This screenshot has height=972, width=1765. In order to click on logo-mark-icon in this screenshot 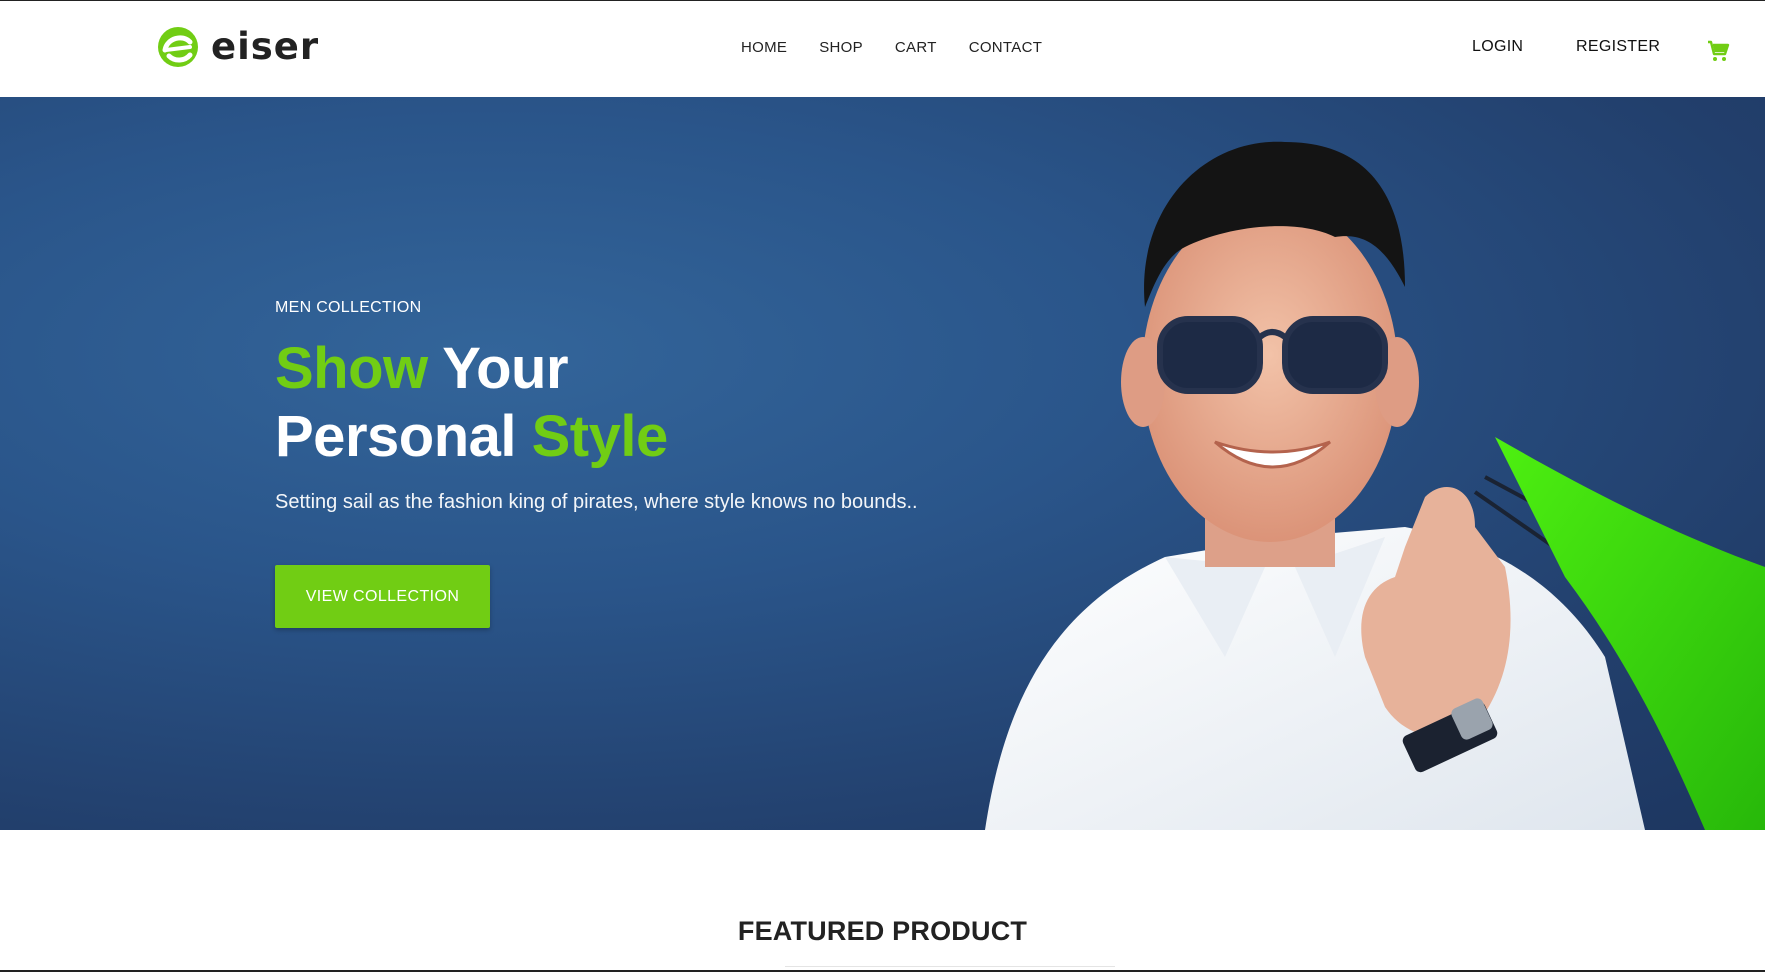, I will do `click(178, 46)`.